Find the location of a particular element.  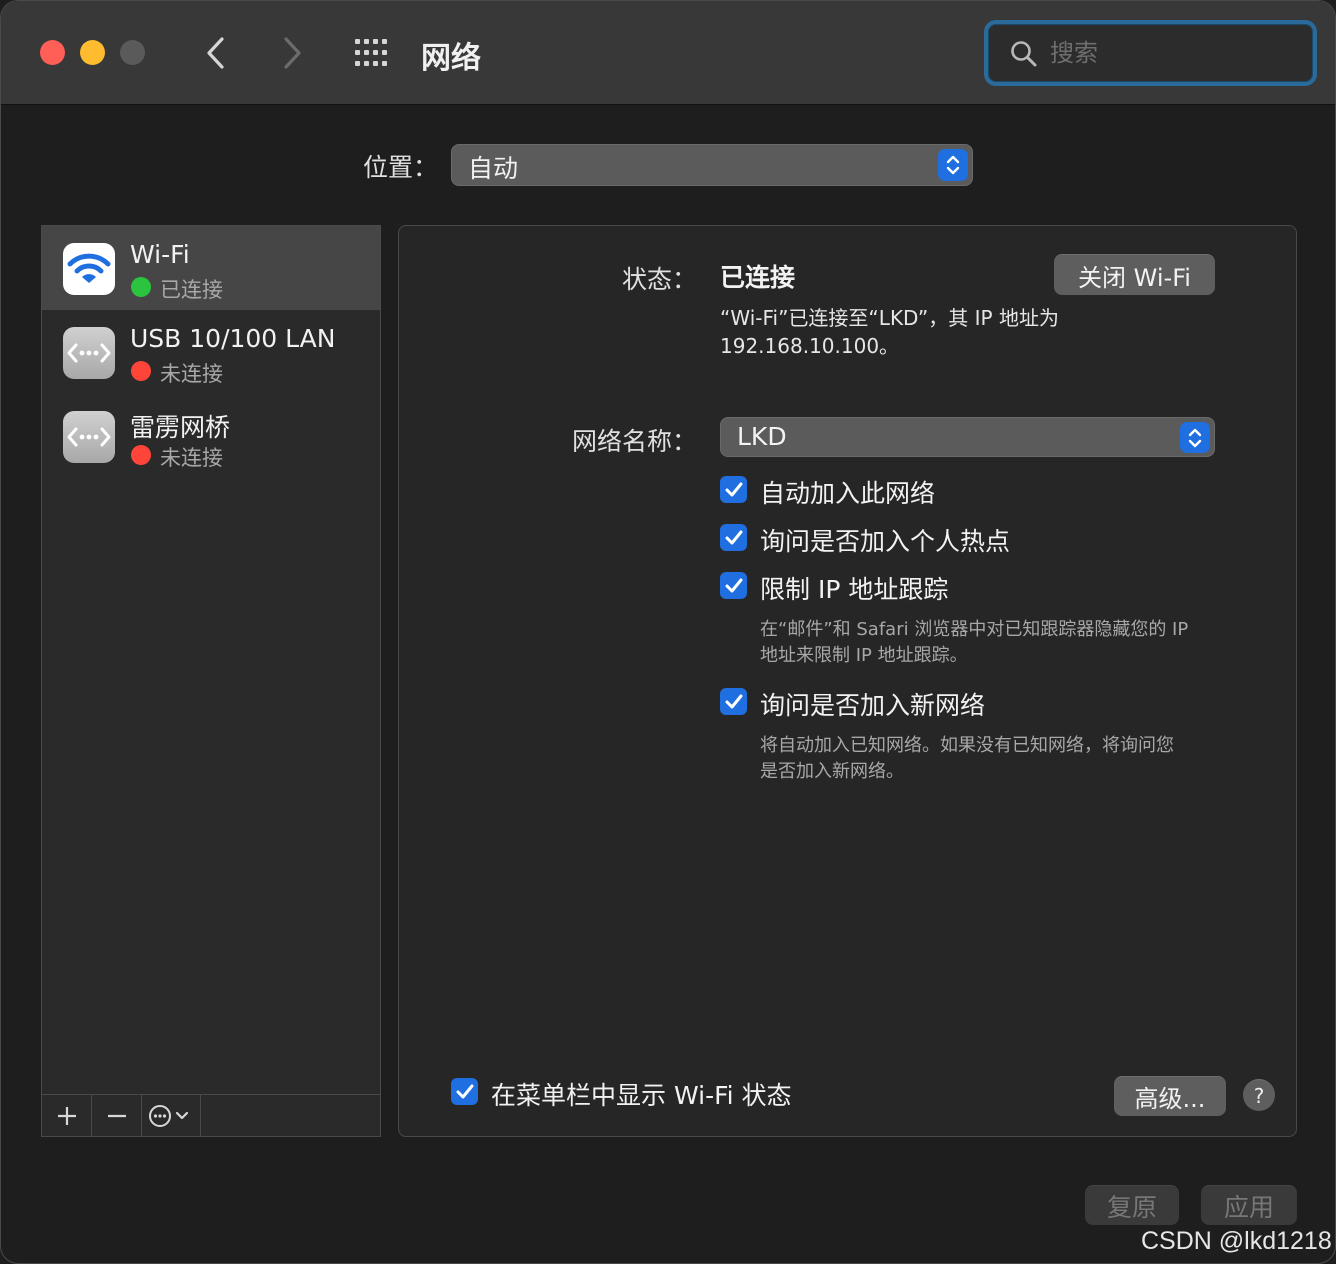

wifi-icon is located at coordinates (89, 269).